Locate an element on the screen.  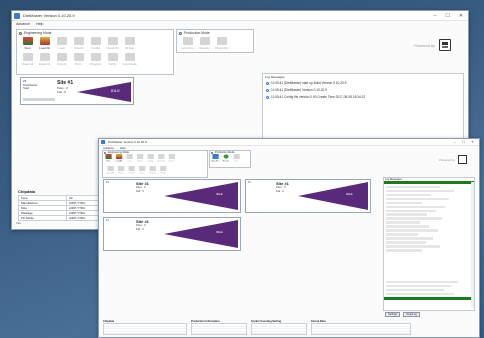
front-log-panel: Log Messages is located at coordinates (429, 244).